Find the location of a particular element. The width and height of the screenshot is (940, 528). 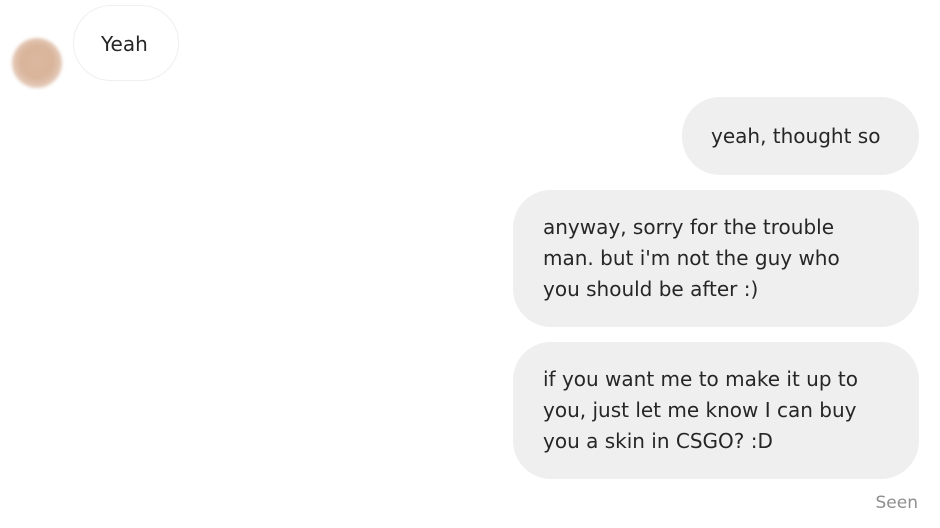

message-bubble-outgoing: yeah, thought so is located at coordinates (800, 136).